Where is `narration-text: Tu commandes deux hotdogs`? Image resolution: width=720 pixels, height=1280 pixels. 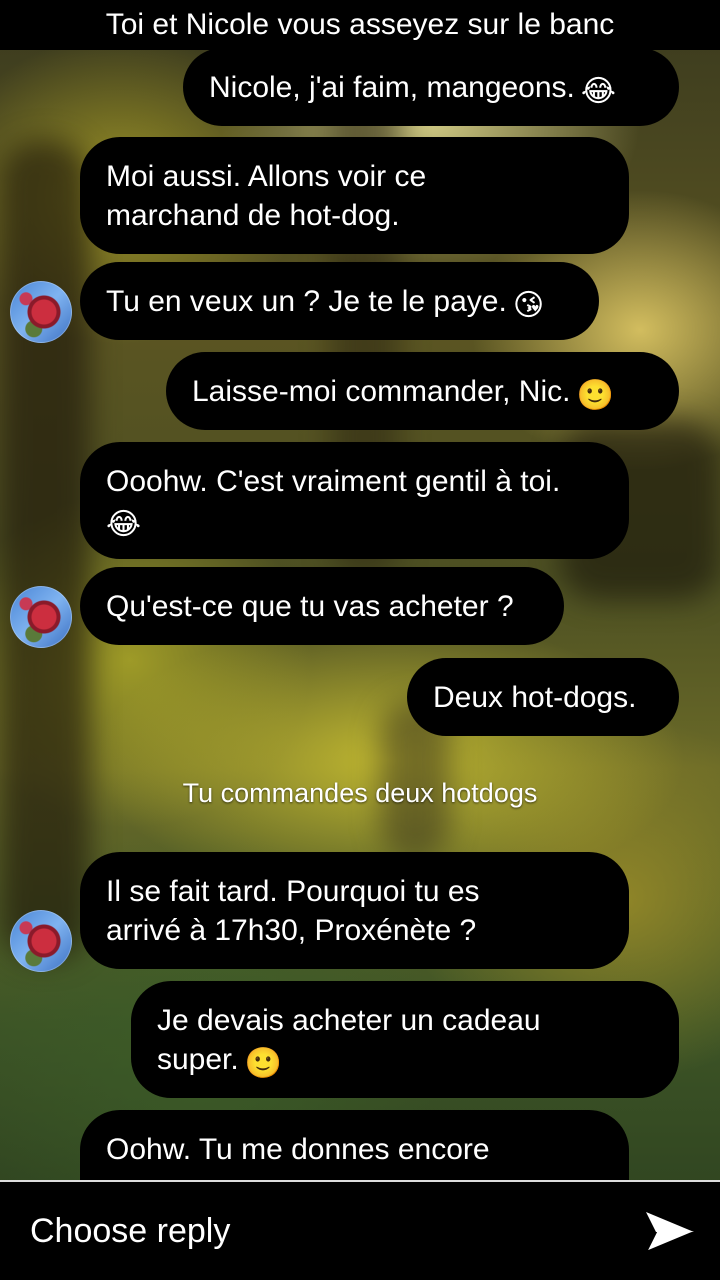
narration-text: Tu commandes deux hotdogs is located at coordinates (360, 793).